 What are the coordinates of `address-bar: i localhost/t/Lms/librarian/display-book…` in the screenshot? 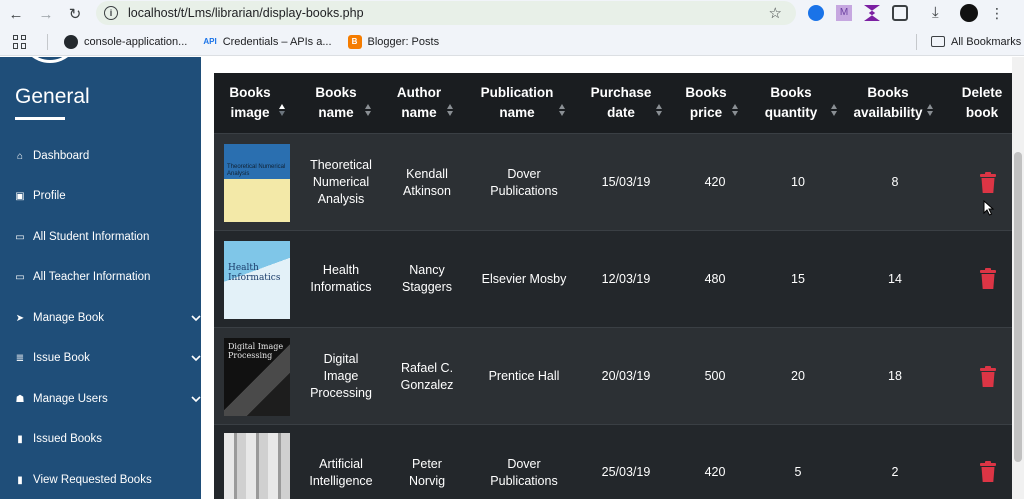 It's located at (446, 13).